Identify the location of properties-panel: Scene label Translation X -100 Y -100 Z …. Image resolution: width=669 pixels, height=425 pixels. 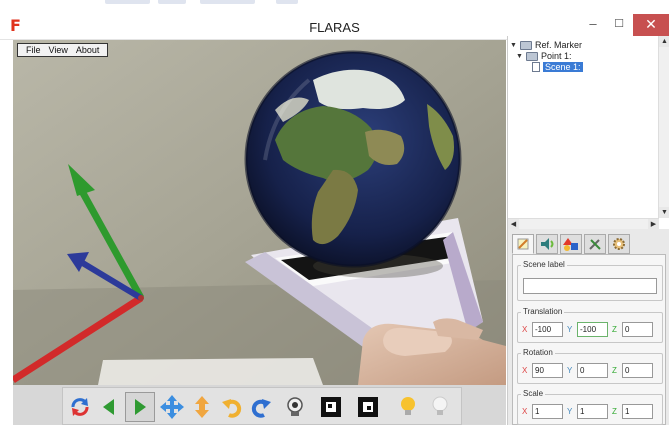
(588, 327).